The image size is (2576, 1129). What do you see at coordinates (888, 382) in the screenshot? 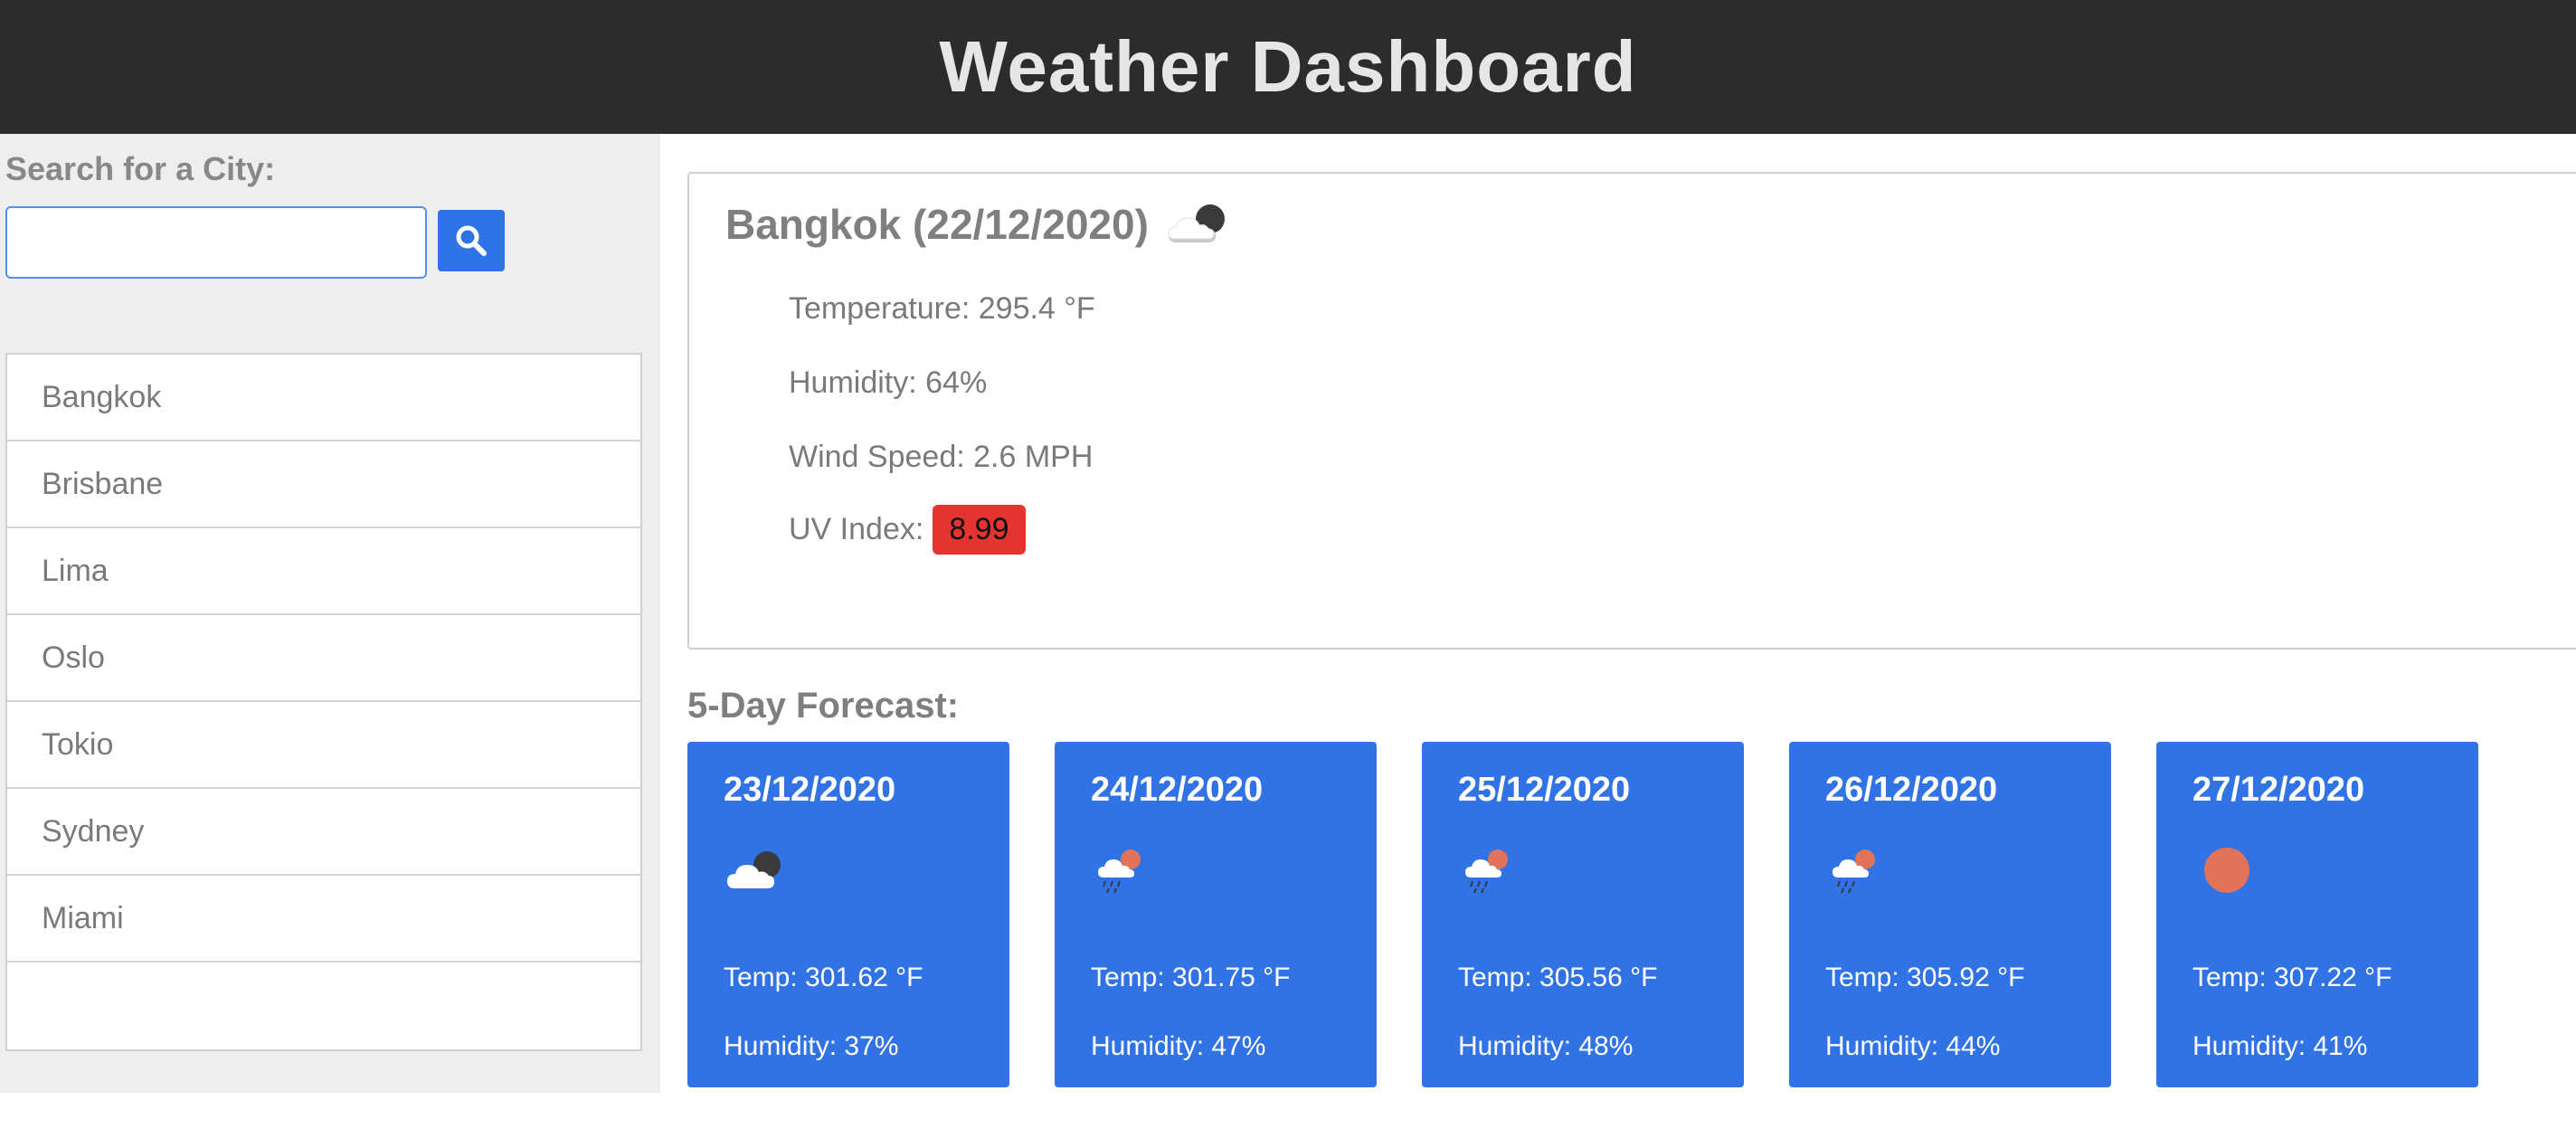
I see `current-humidity: Humidity: 64%` at bounding box center [888, 382].